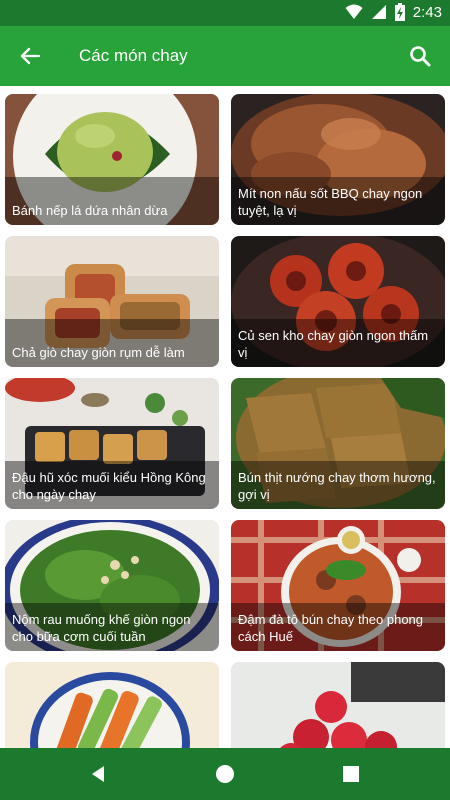  What do you see at coordinates (333, 344) in the screenshot?
I see `recipe-title: Củ sen kho chay giòn ngon thấm vị` at bounding box center [333, 344].